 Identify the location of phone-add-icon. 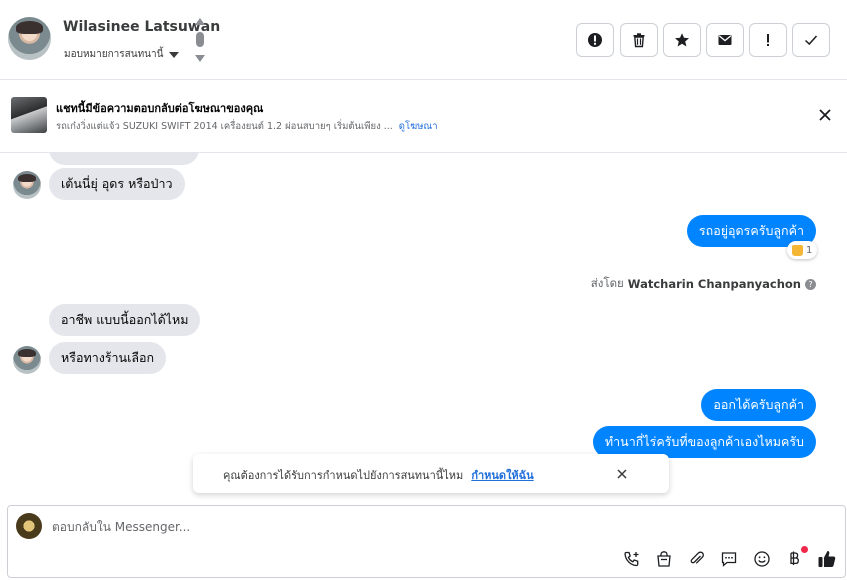
(632, 559).